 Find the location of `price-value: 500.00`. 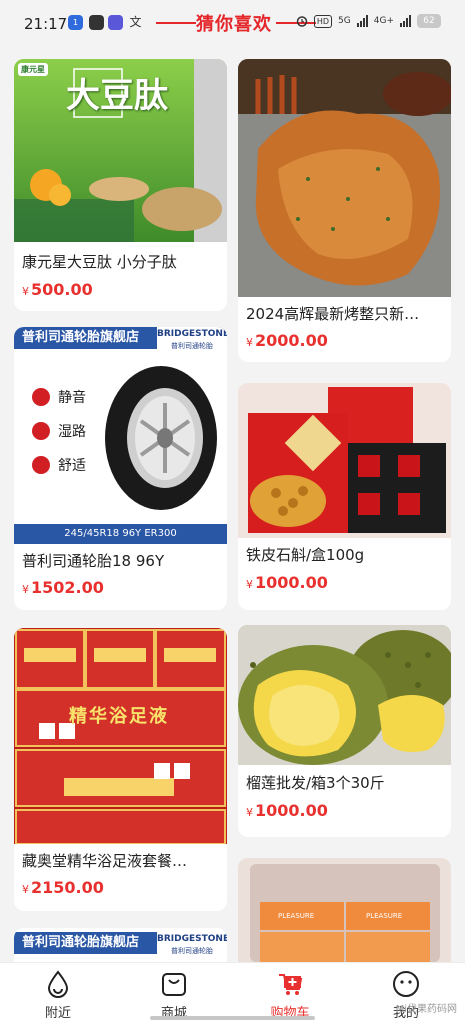

price-value: 500.00 is located at coordinates (62, 289).